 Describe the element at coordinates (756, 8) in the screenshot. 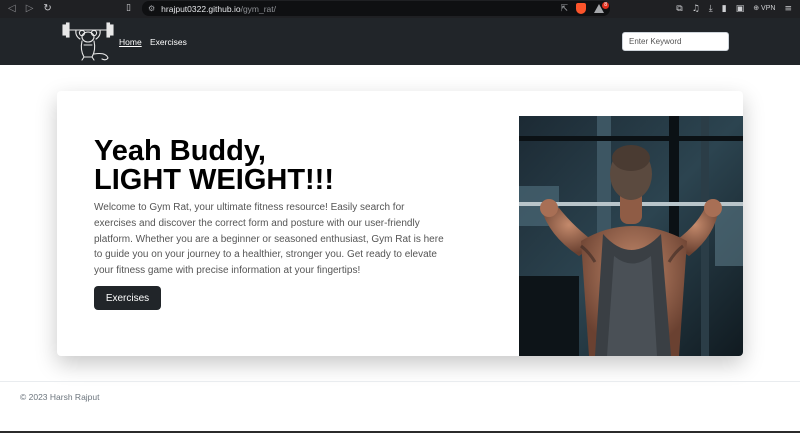

I see `vpn-icon: ⊕` at that location.